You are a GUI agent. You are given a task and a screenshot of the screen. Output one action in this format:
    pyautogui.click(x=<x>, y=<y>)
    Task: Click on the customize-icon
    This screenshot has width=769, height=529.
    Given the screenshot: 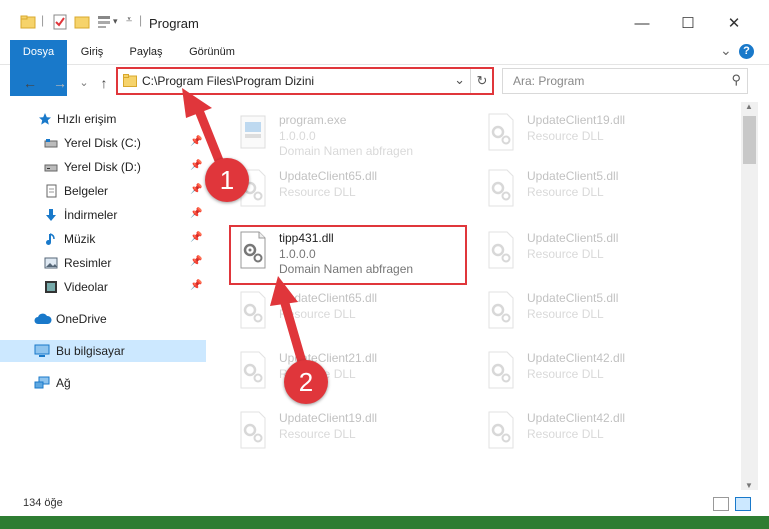 What is the action you would take?
    pyautogui.click(x=104, y=22)
    